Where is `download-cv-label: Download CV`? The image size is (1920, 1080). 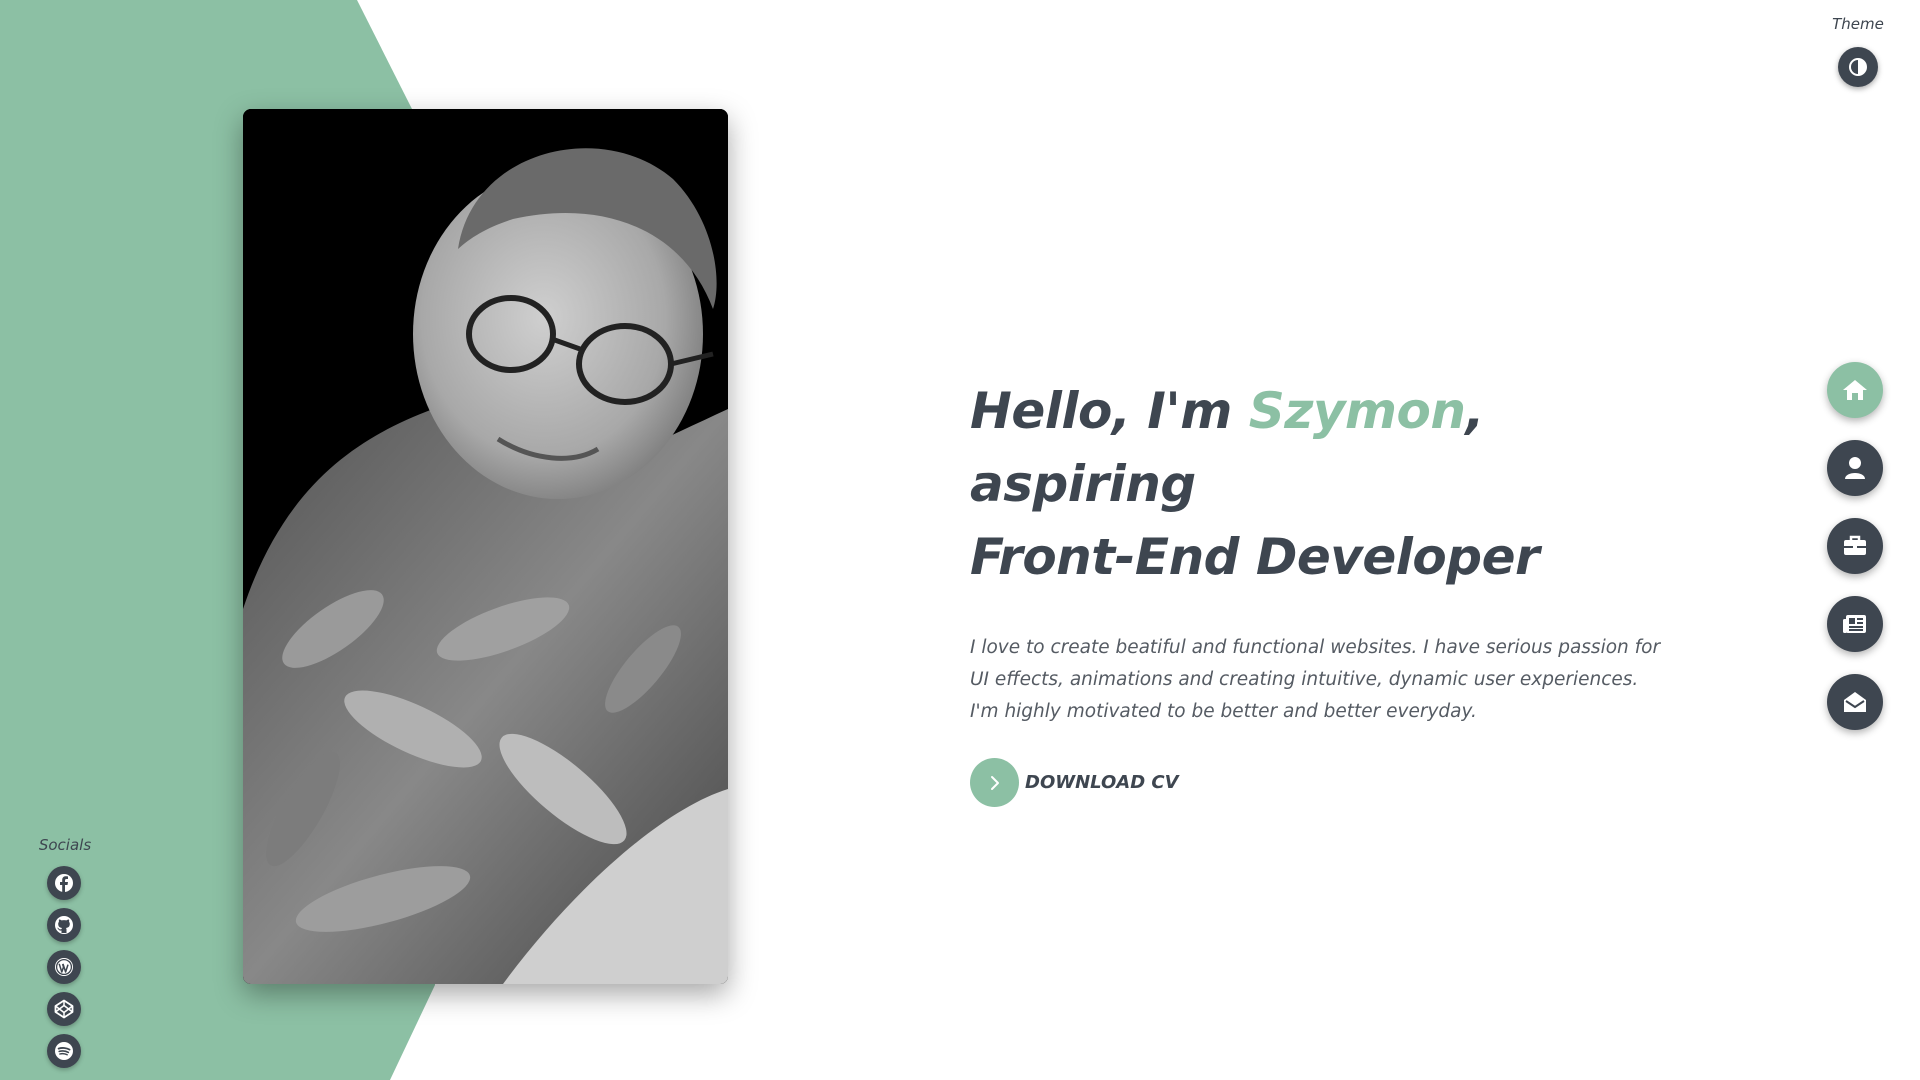
download-cv-label: Download CV is located at coordinates (1102, 782).